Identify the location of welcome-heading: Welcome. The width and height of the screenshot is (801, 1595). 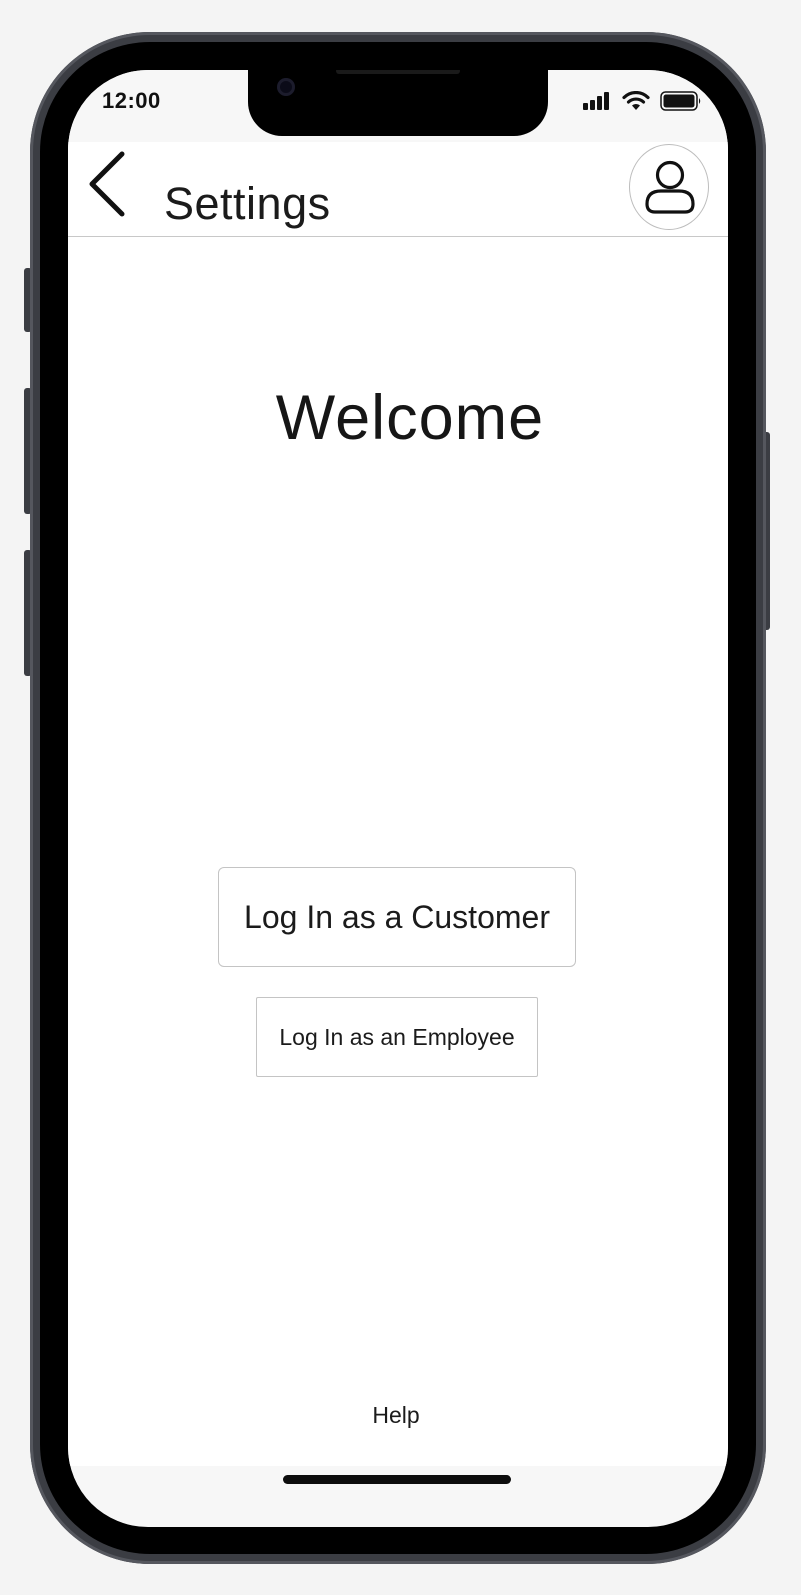
(410, 418).